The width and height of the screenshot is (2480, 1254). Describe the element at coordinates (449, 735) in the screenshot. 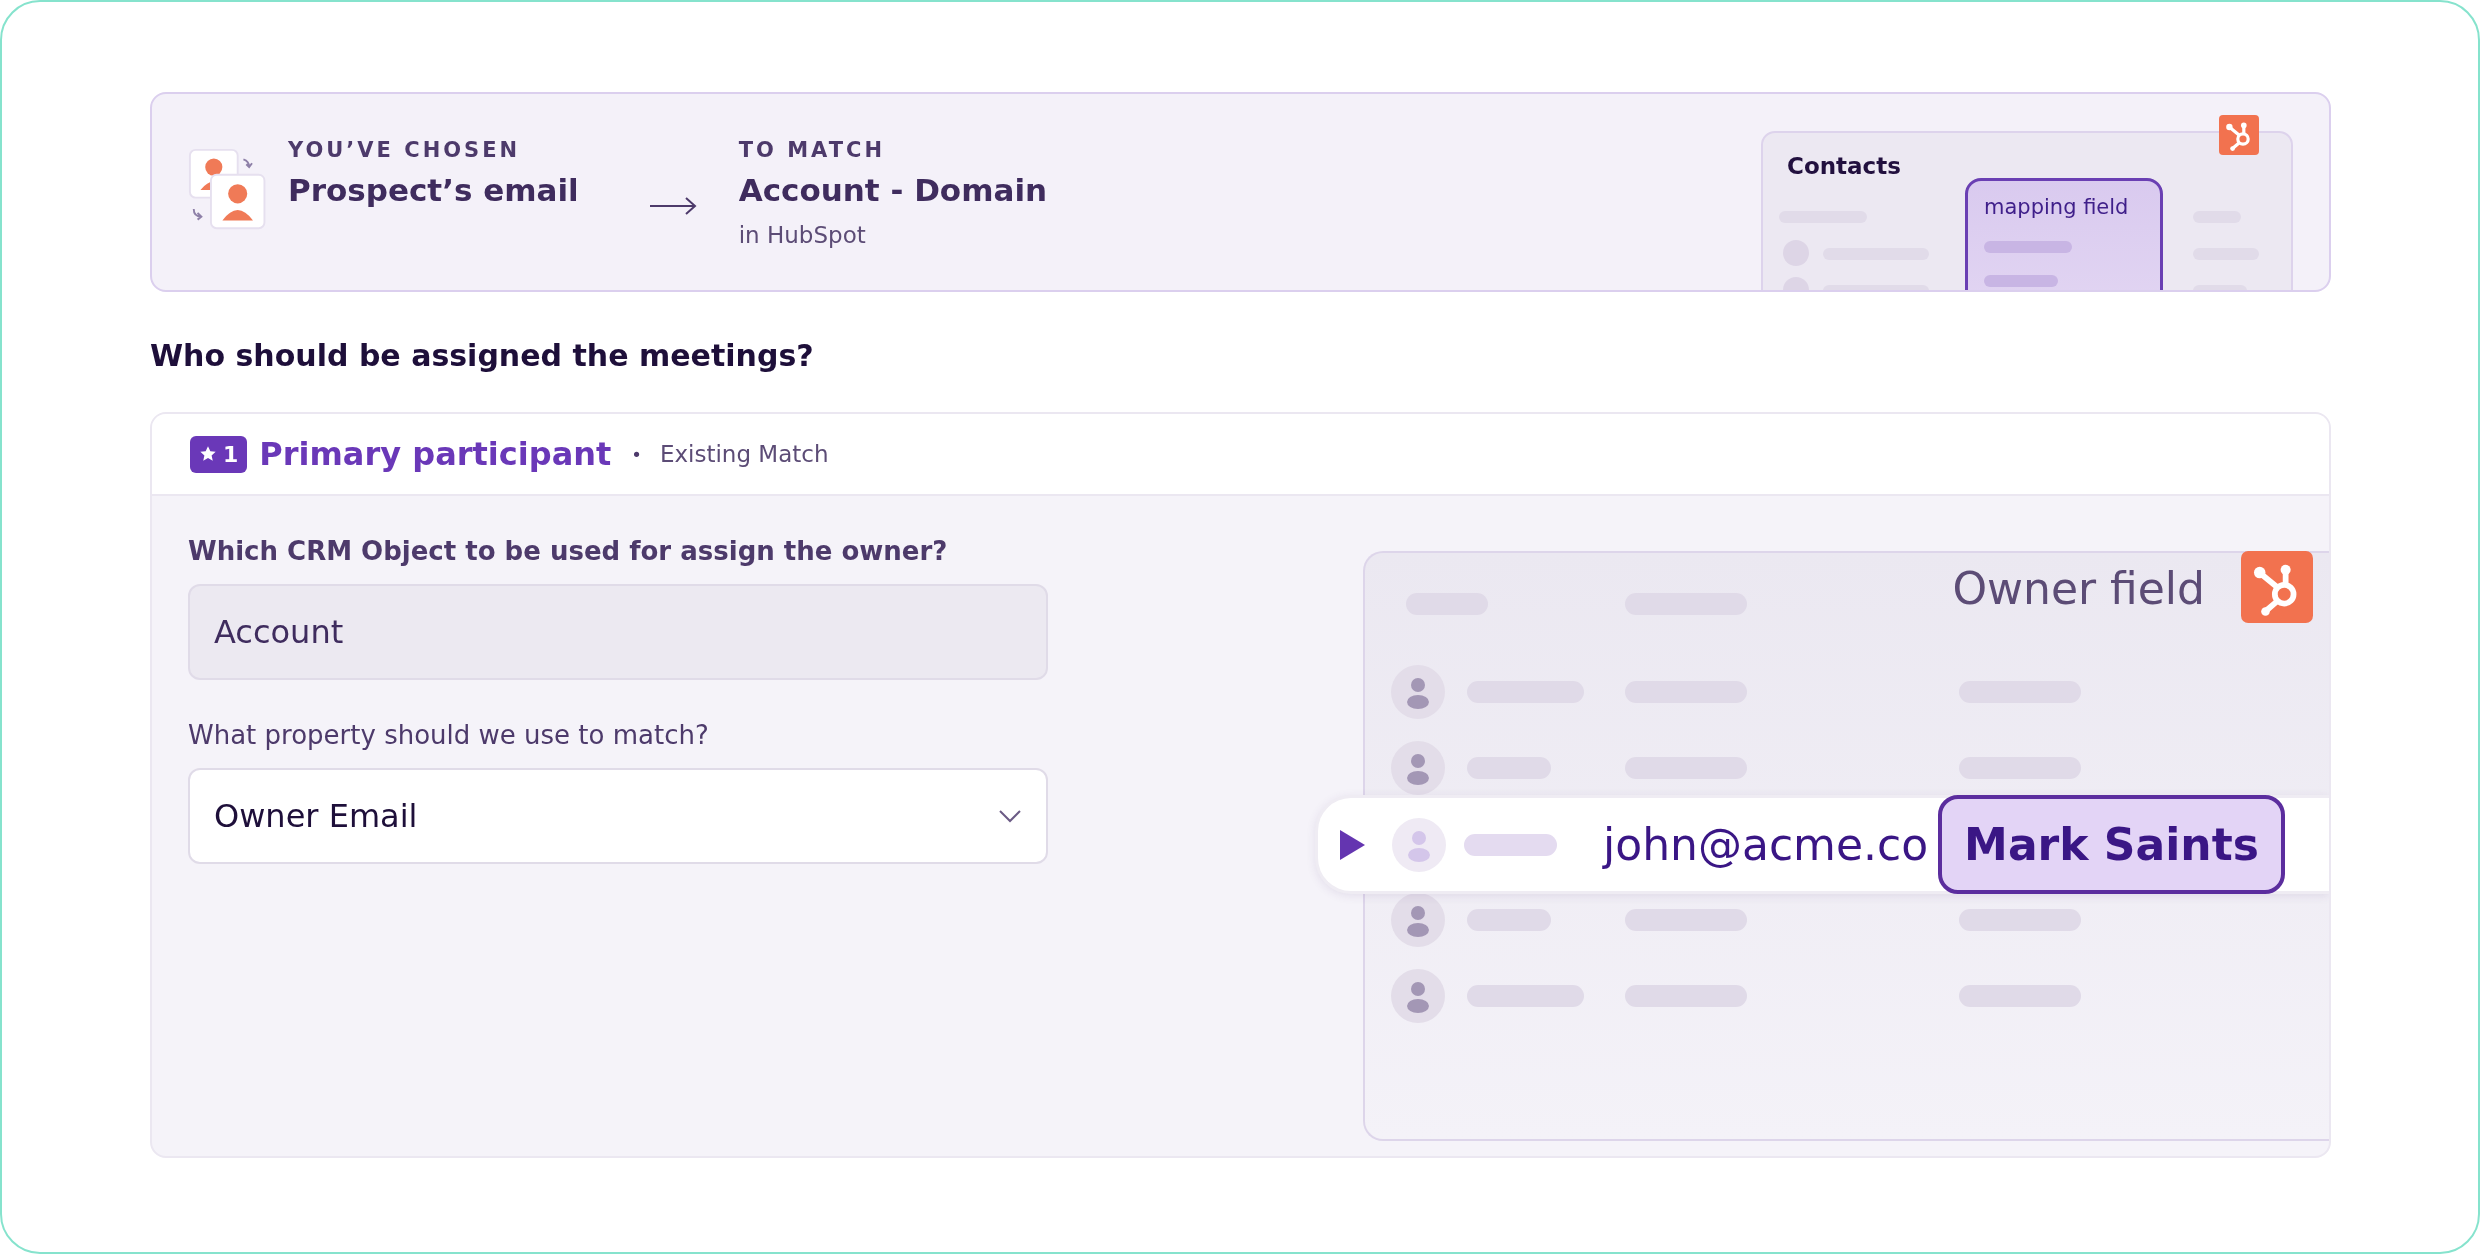

I see `field-label: What property should we use to match?` at that location.